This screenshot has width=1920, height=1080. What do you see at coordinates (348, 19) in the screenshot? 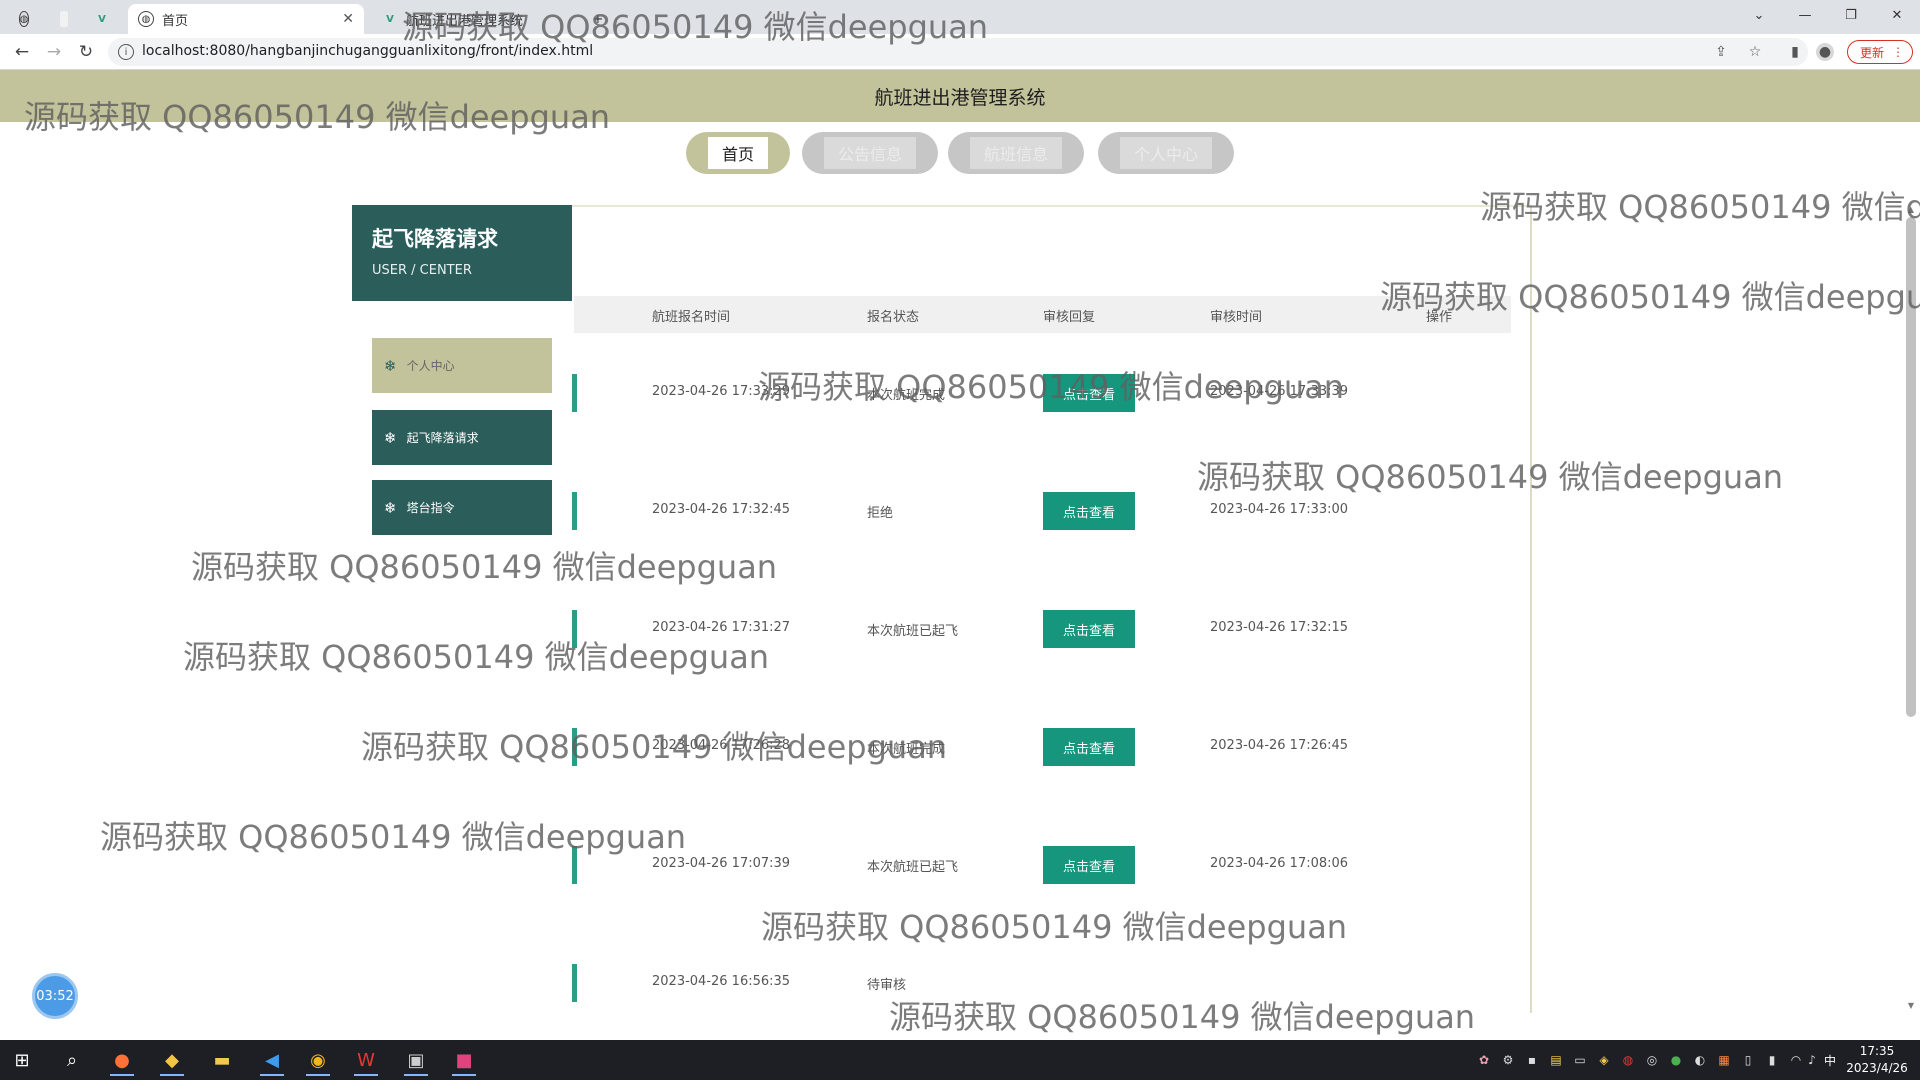
I see `close-icon: ✕` at bounding box center [348, 19].